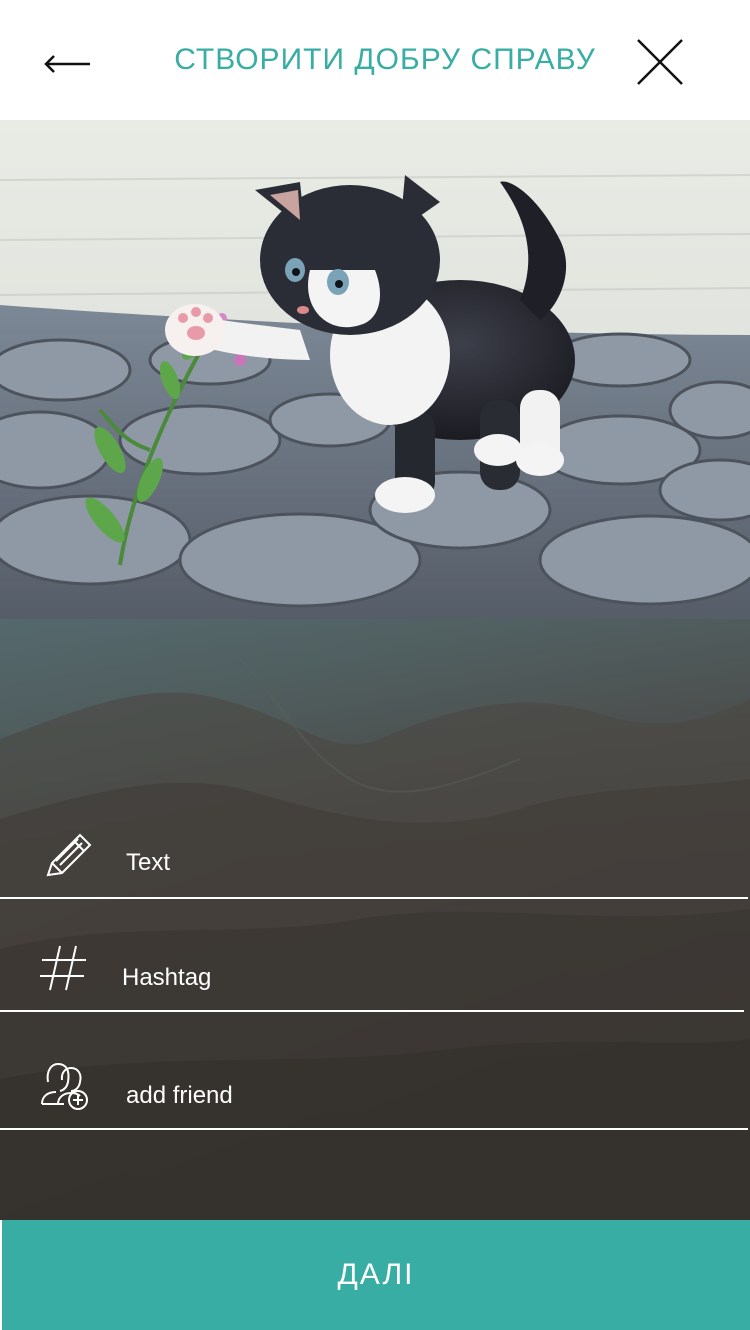 This screenshot has width=750, height=1330. Describe the element at coordinates (375, 844) in the screenshot. I see `text-field: Text` at that location.